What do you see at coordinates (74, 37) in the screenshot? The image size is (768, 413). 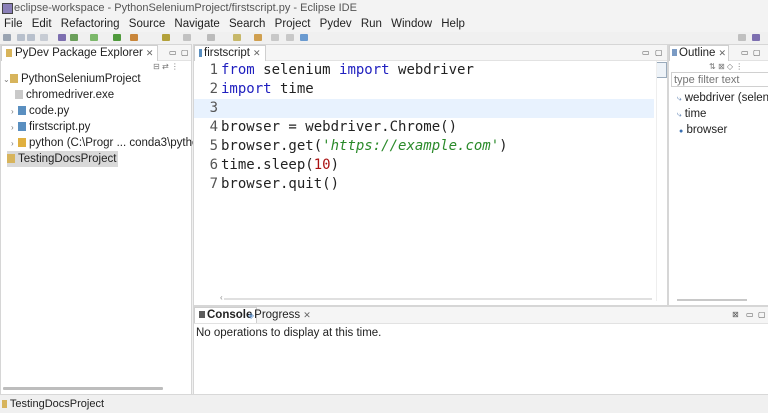 I see `debug-icon` at bounding box center [74, 37].